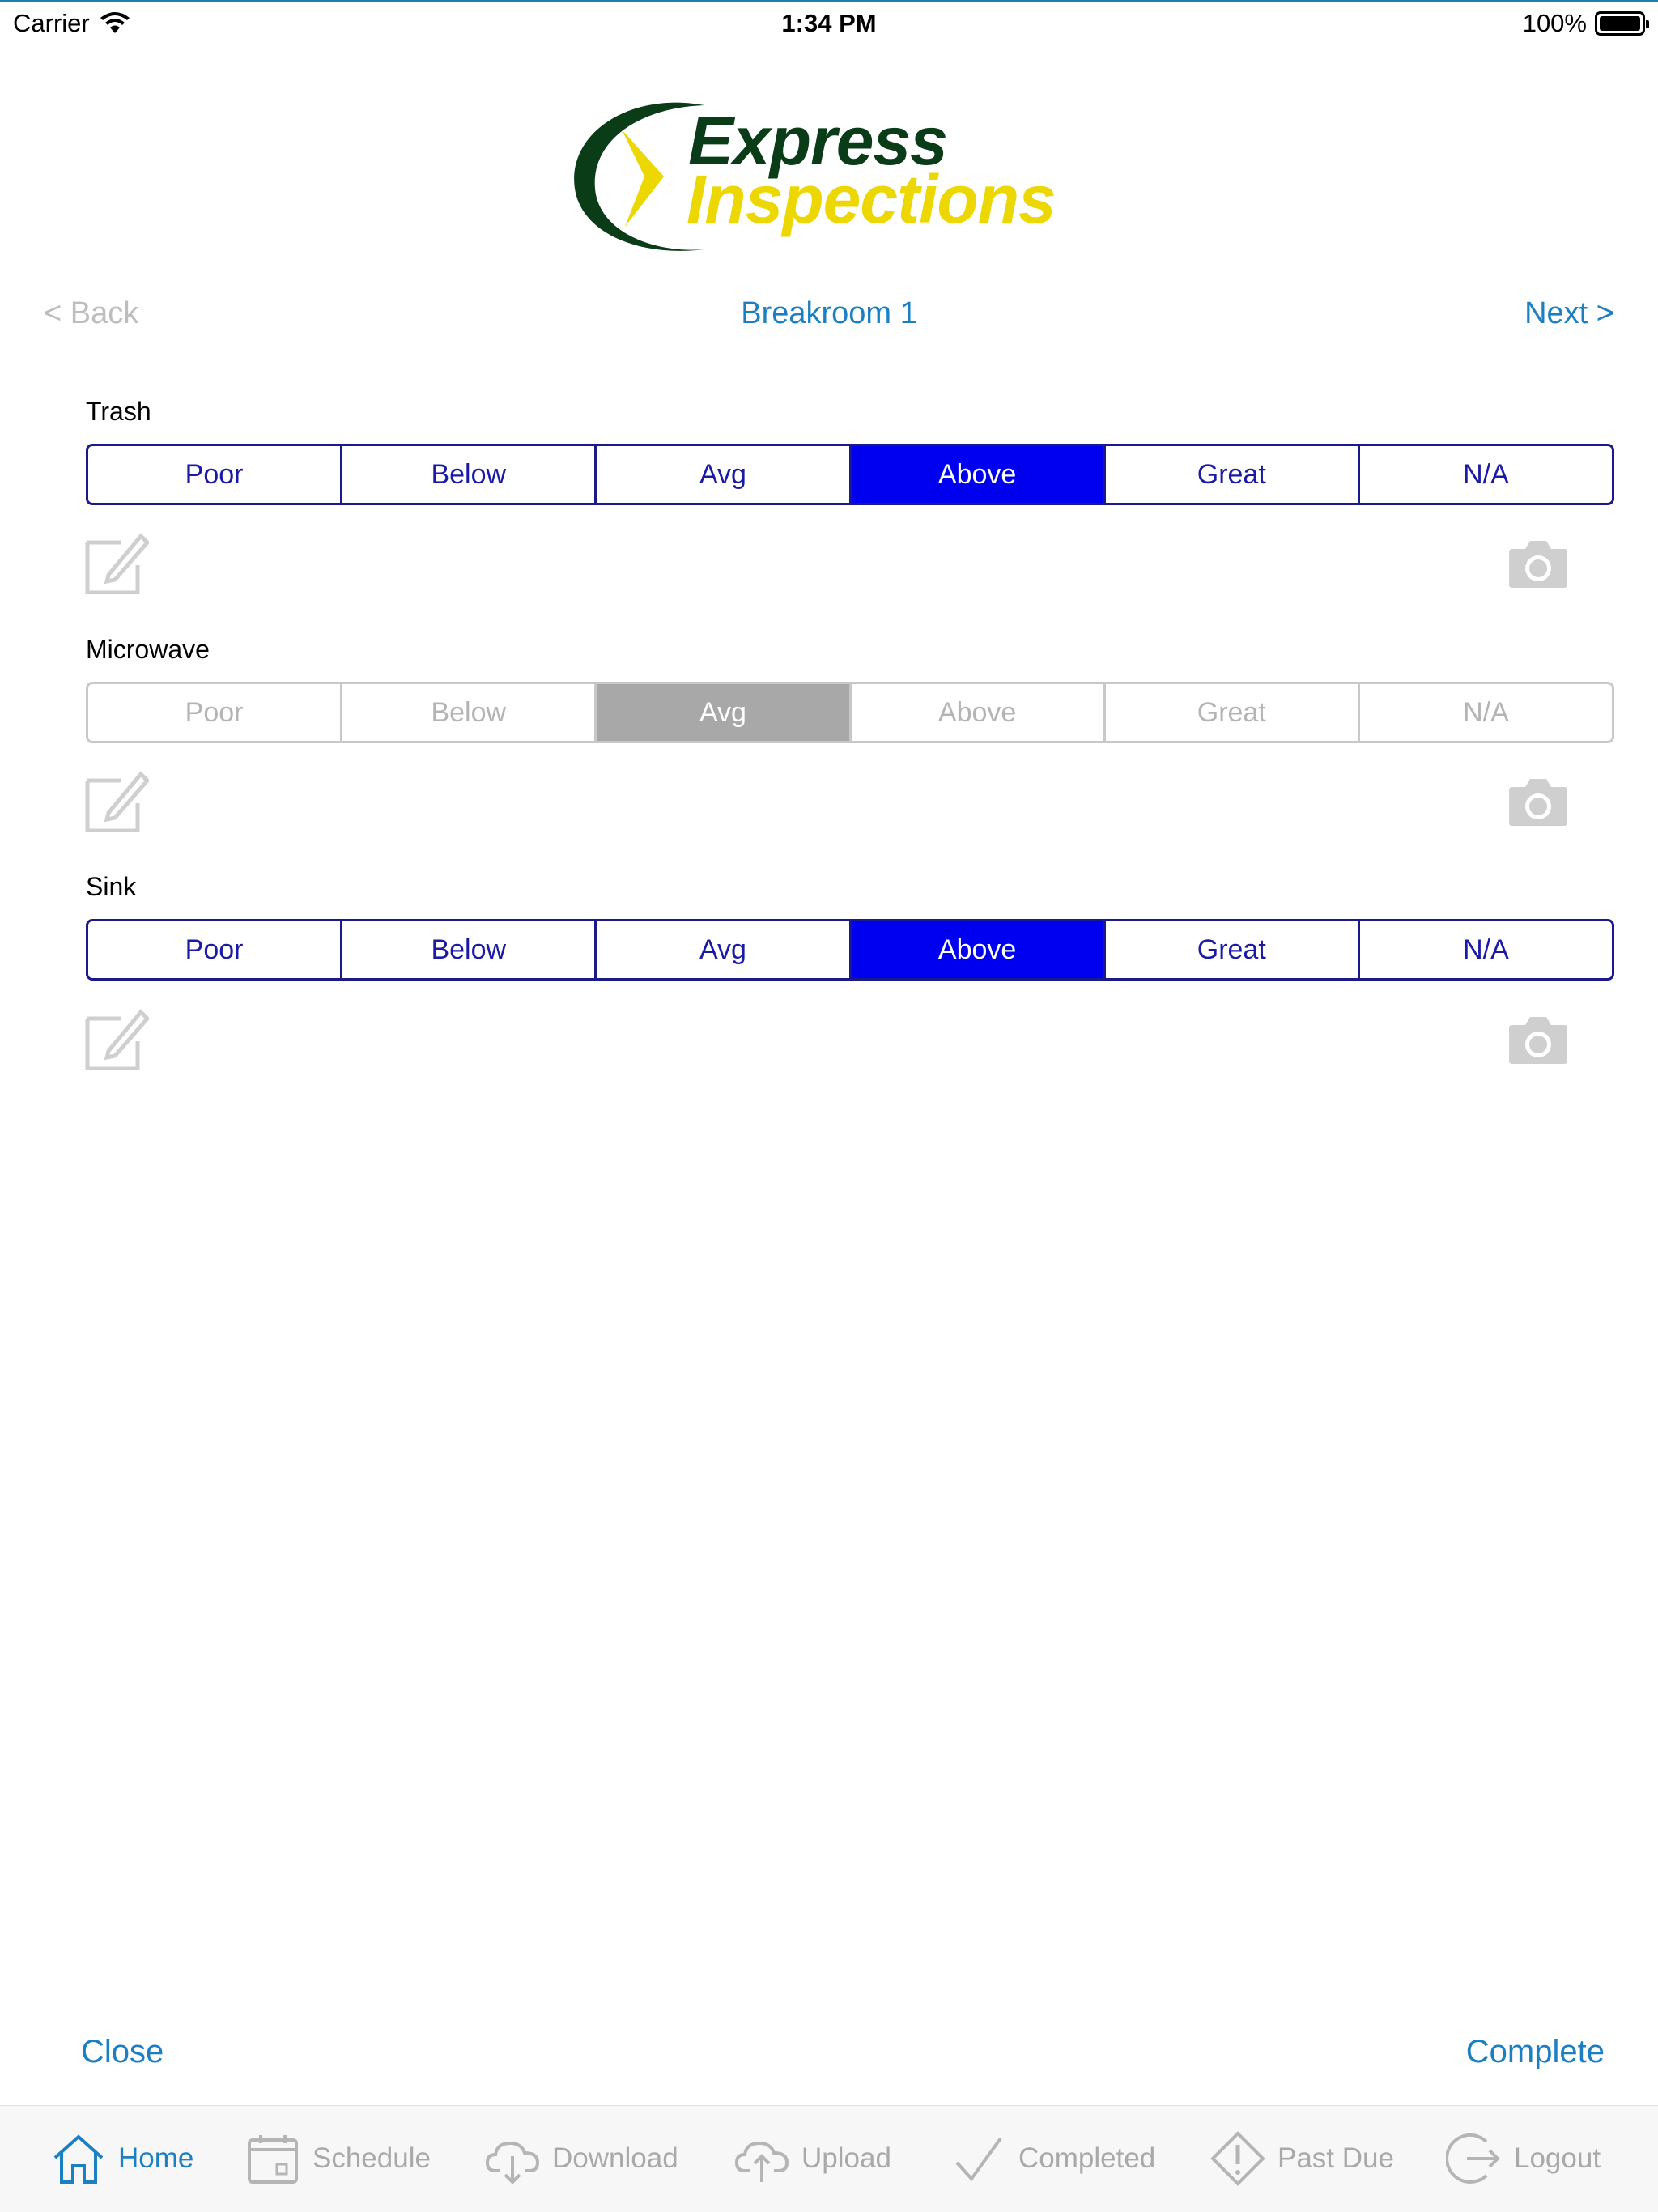 Image resolution: width=1658 pixels, height=2212 pixels. I want to click on tab-label-home: Home, so click(156, 2158).